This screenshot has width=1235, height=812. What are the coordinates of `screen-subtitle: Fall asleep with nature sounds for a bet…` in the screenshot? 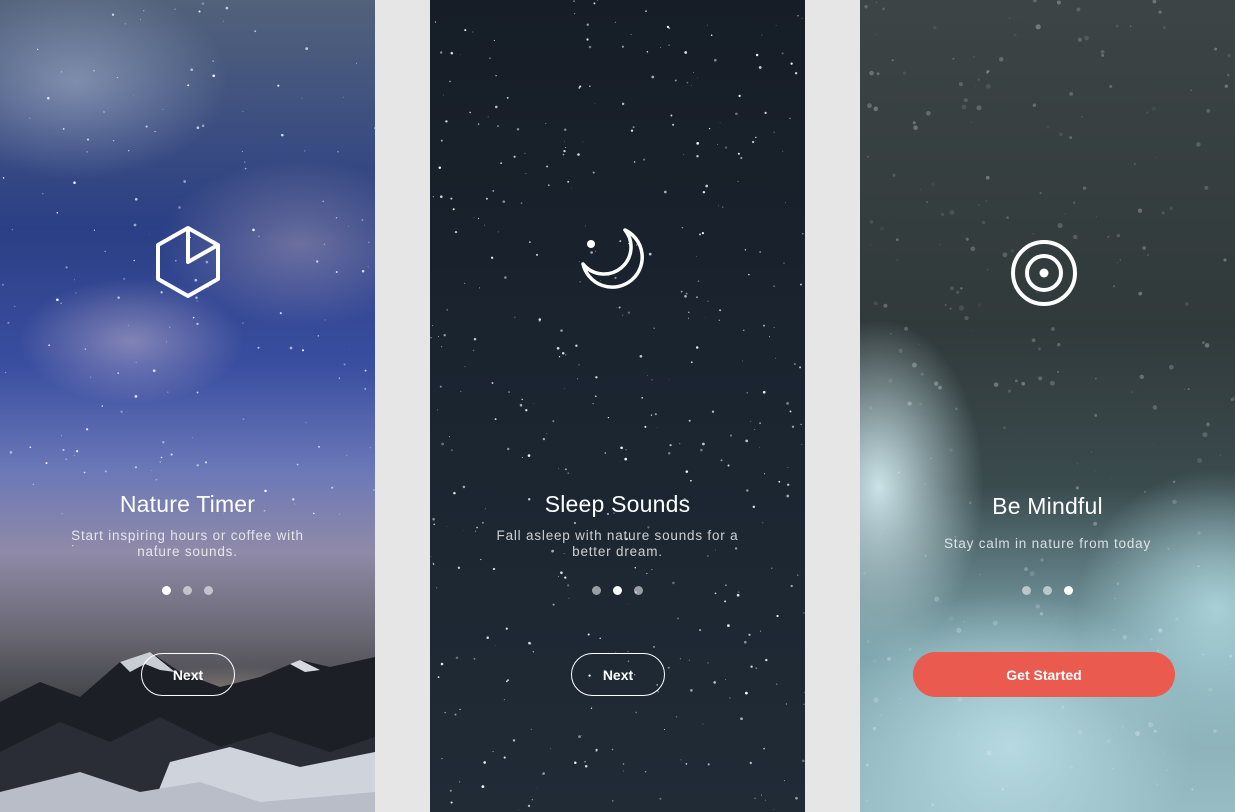 It's located at (617, 543).